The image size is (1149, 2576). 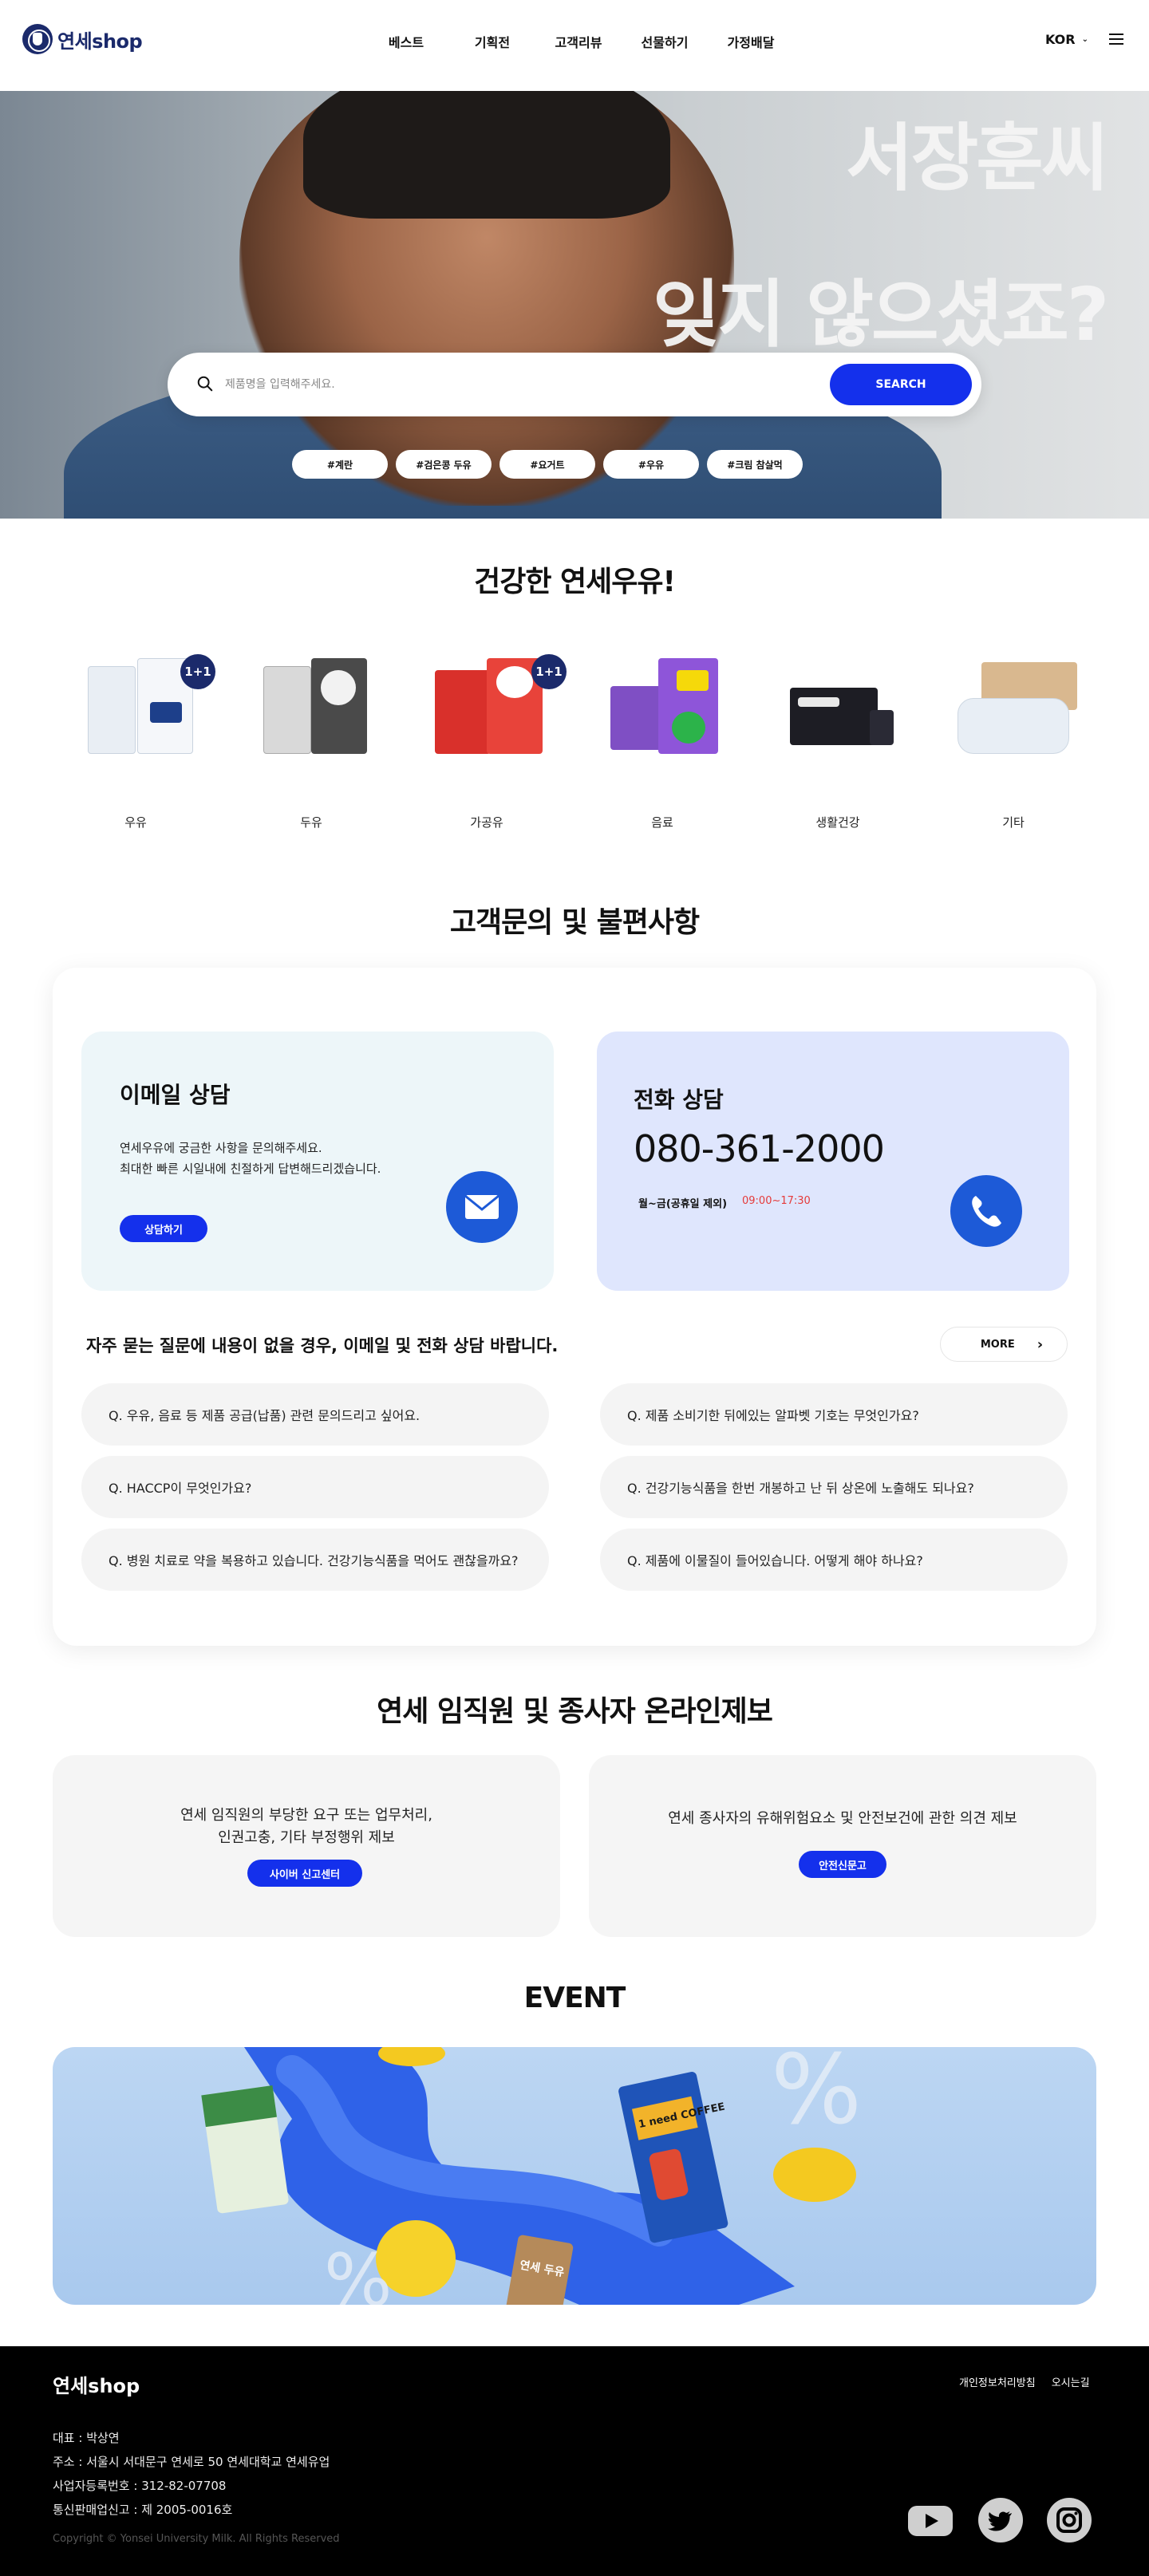 I want to click on language-selector: KOR ⌄, so click(x=1067, y=39).